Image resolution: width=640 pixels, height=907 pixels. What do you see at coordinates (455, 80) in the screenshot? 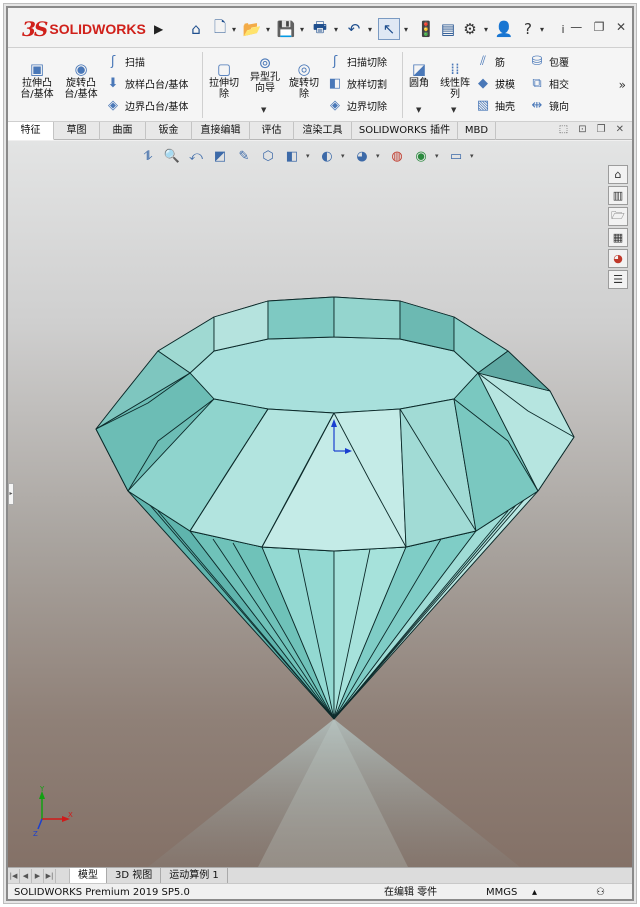
I see `linear-pattern-button: ⁞⁞ 线性阵 列` at bounding box center [455, 80].